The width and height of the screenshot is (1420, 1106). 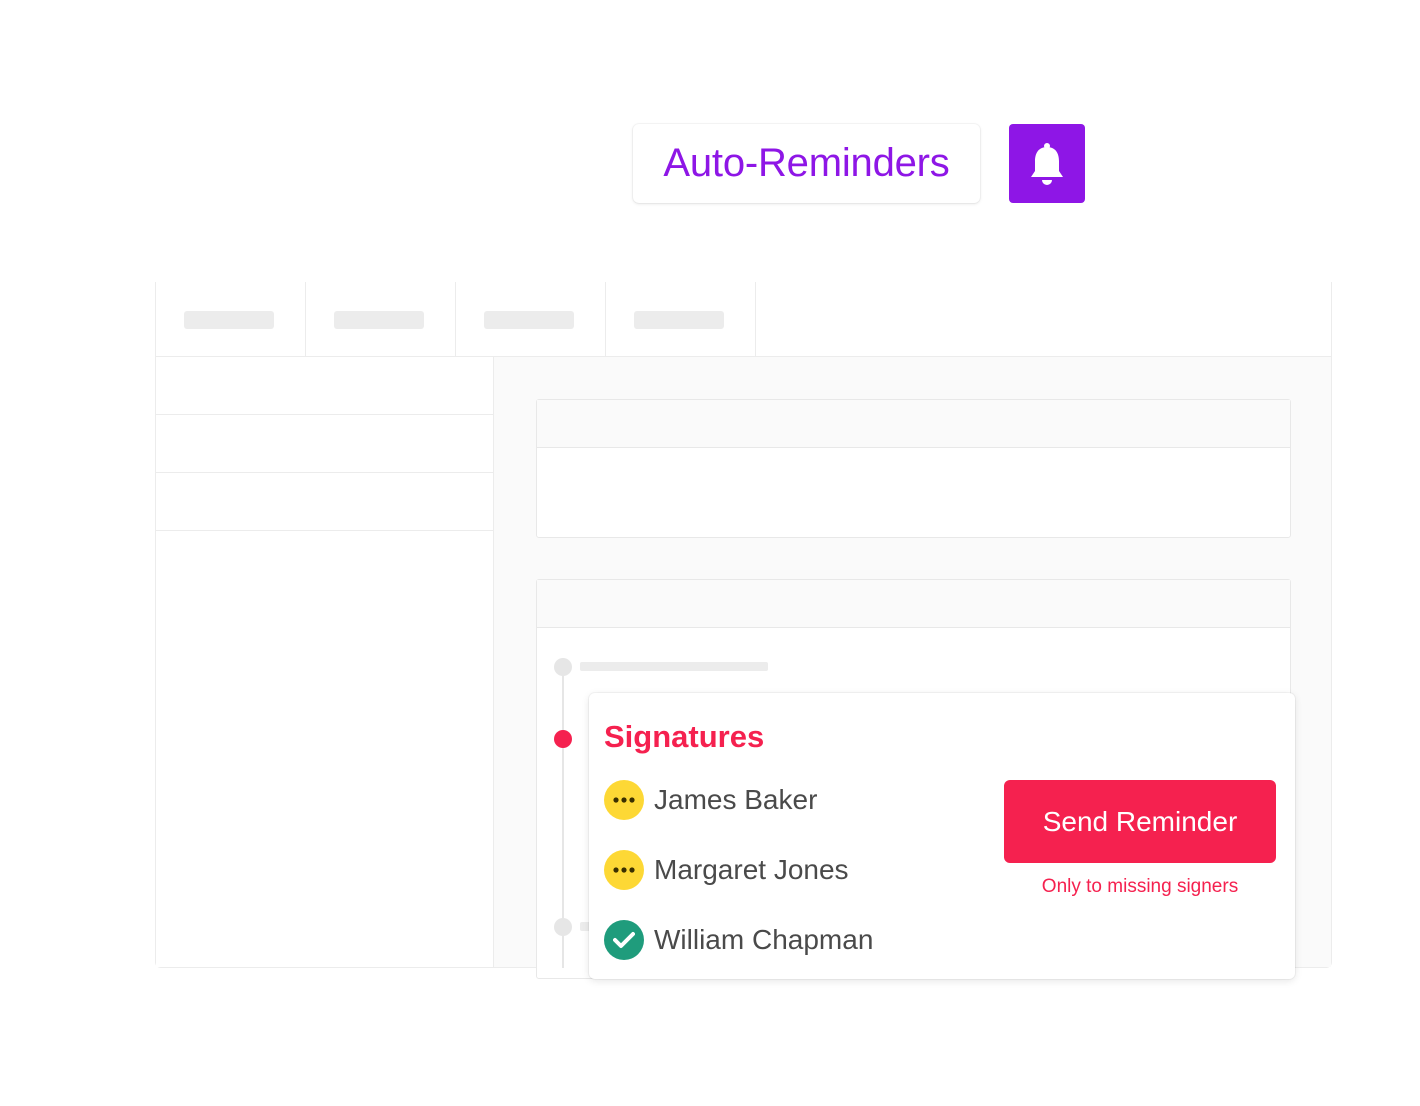 I want to click on feature-title: Auto-Reminders, so click(x=806, y=163).